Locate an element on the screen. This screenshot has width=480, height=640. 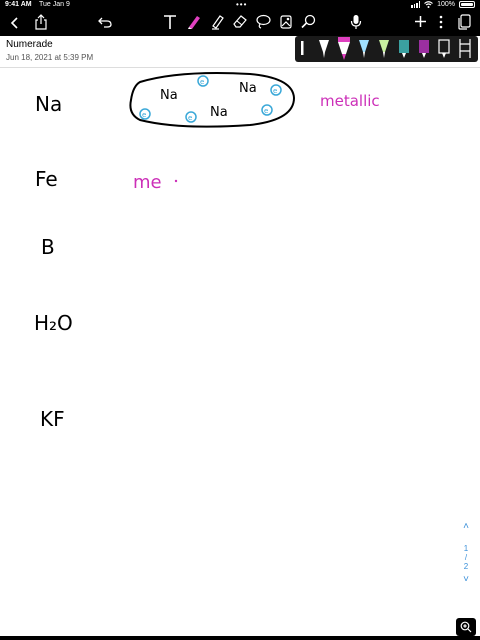
sea-label-na-3: Na is located at coordinates (219, 112).